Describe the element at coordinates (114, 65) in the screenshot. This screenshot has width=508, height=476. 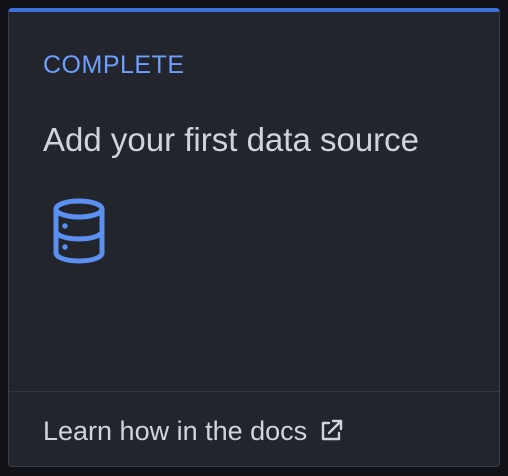
I see `status-label: COMPLETE` at that location.